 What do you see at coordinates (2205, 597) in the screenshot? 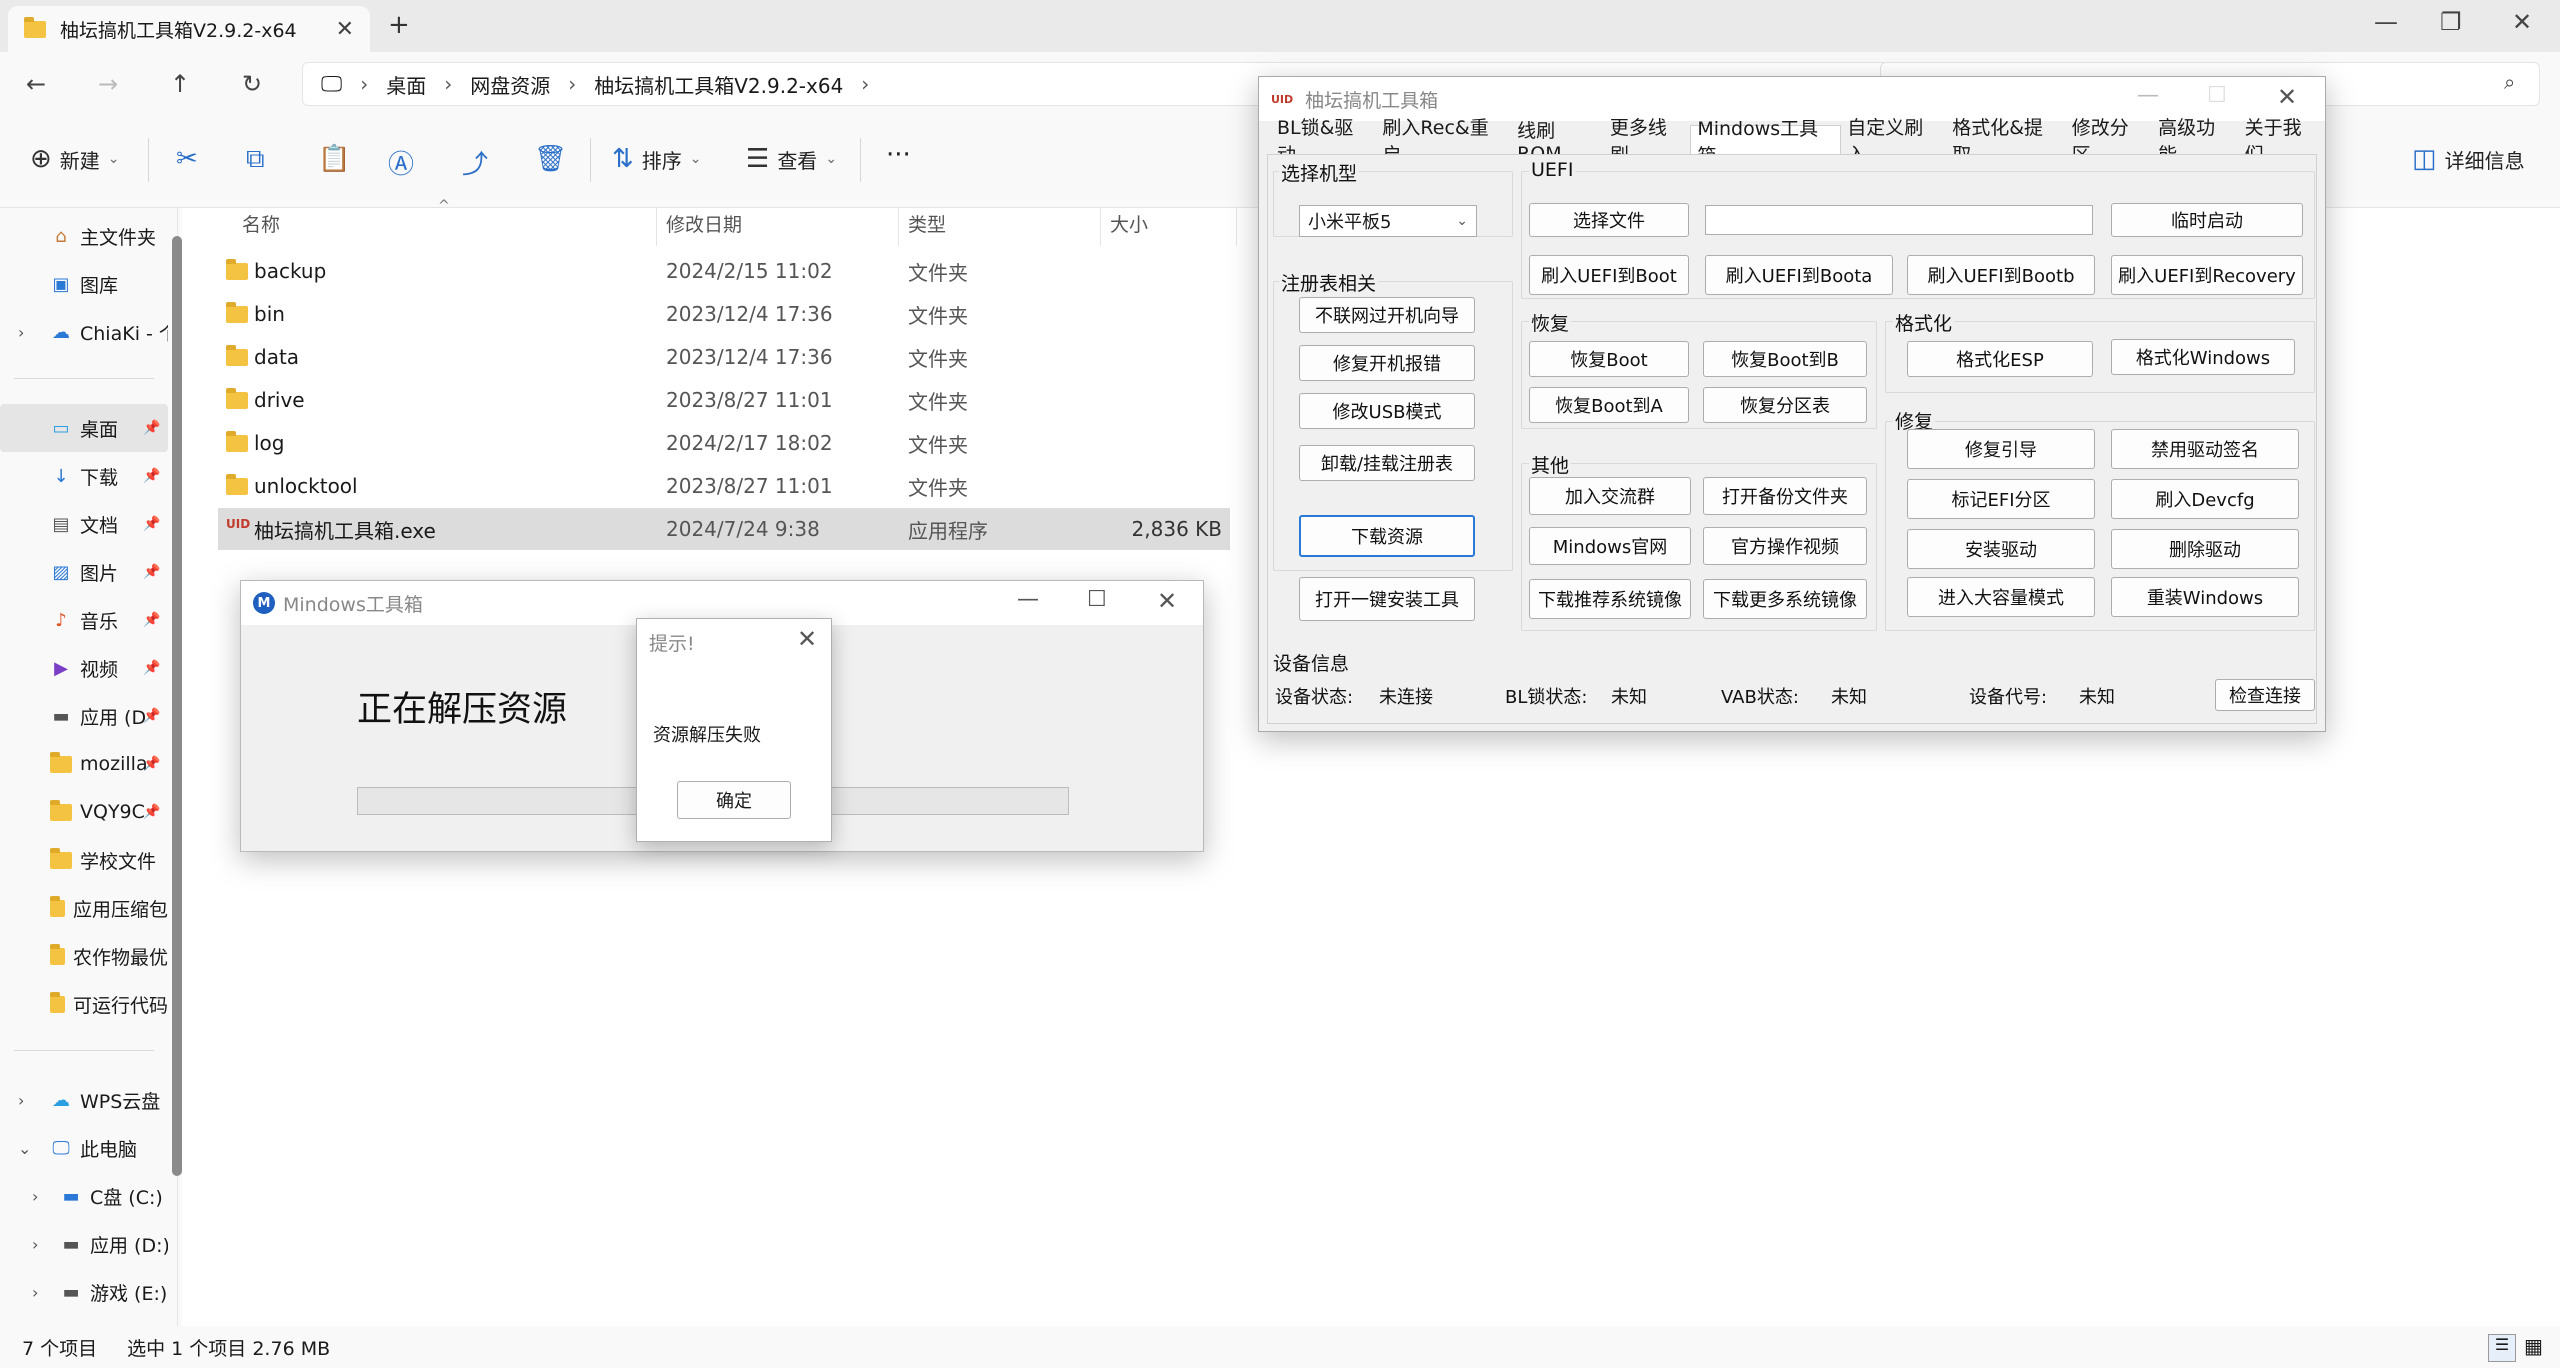
I see `reinstall-windows-button: 重装Windows` at bounding box center [2205, 597].